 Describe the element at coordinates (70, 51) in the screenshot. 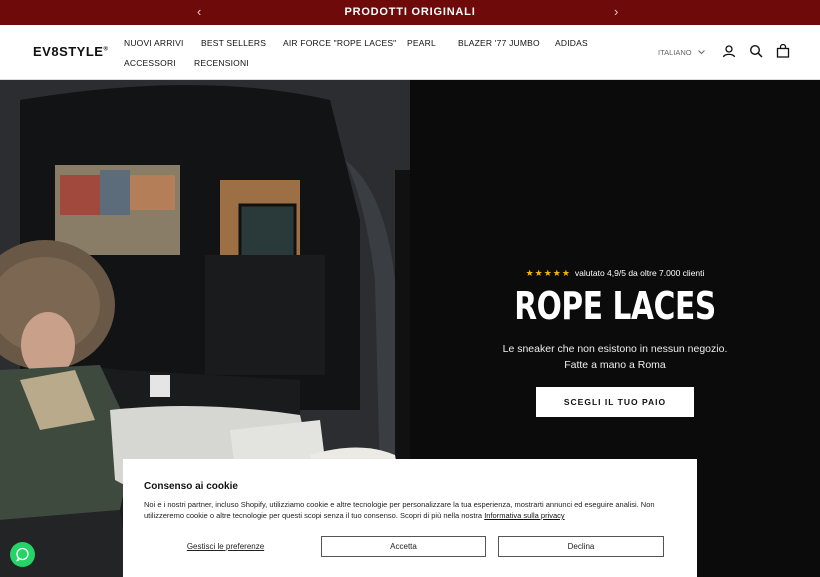

I see `site-logo: EV8STYLE®` at that location.